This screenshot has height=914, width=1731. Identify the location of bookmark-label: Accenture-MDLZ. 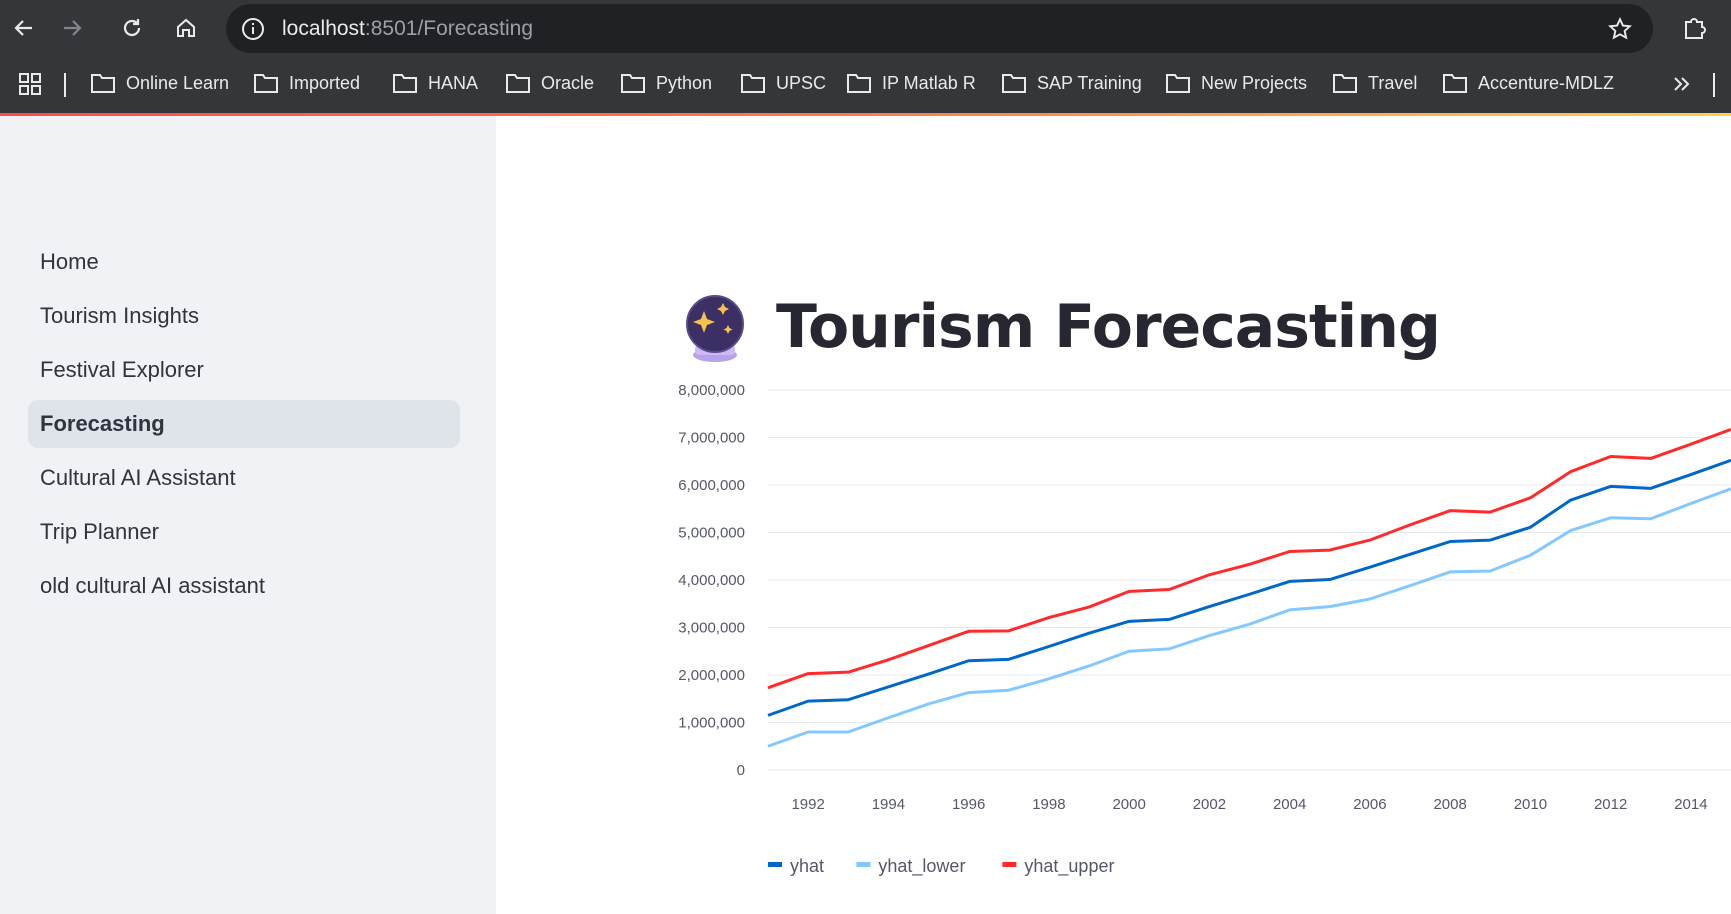
(1546, 82).